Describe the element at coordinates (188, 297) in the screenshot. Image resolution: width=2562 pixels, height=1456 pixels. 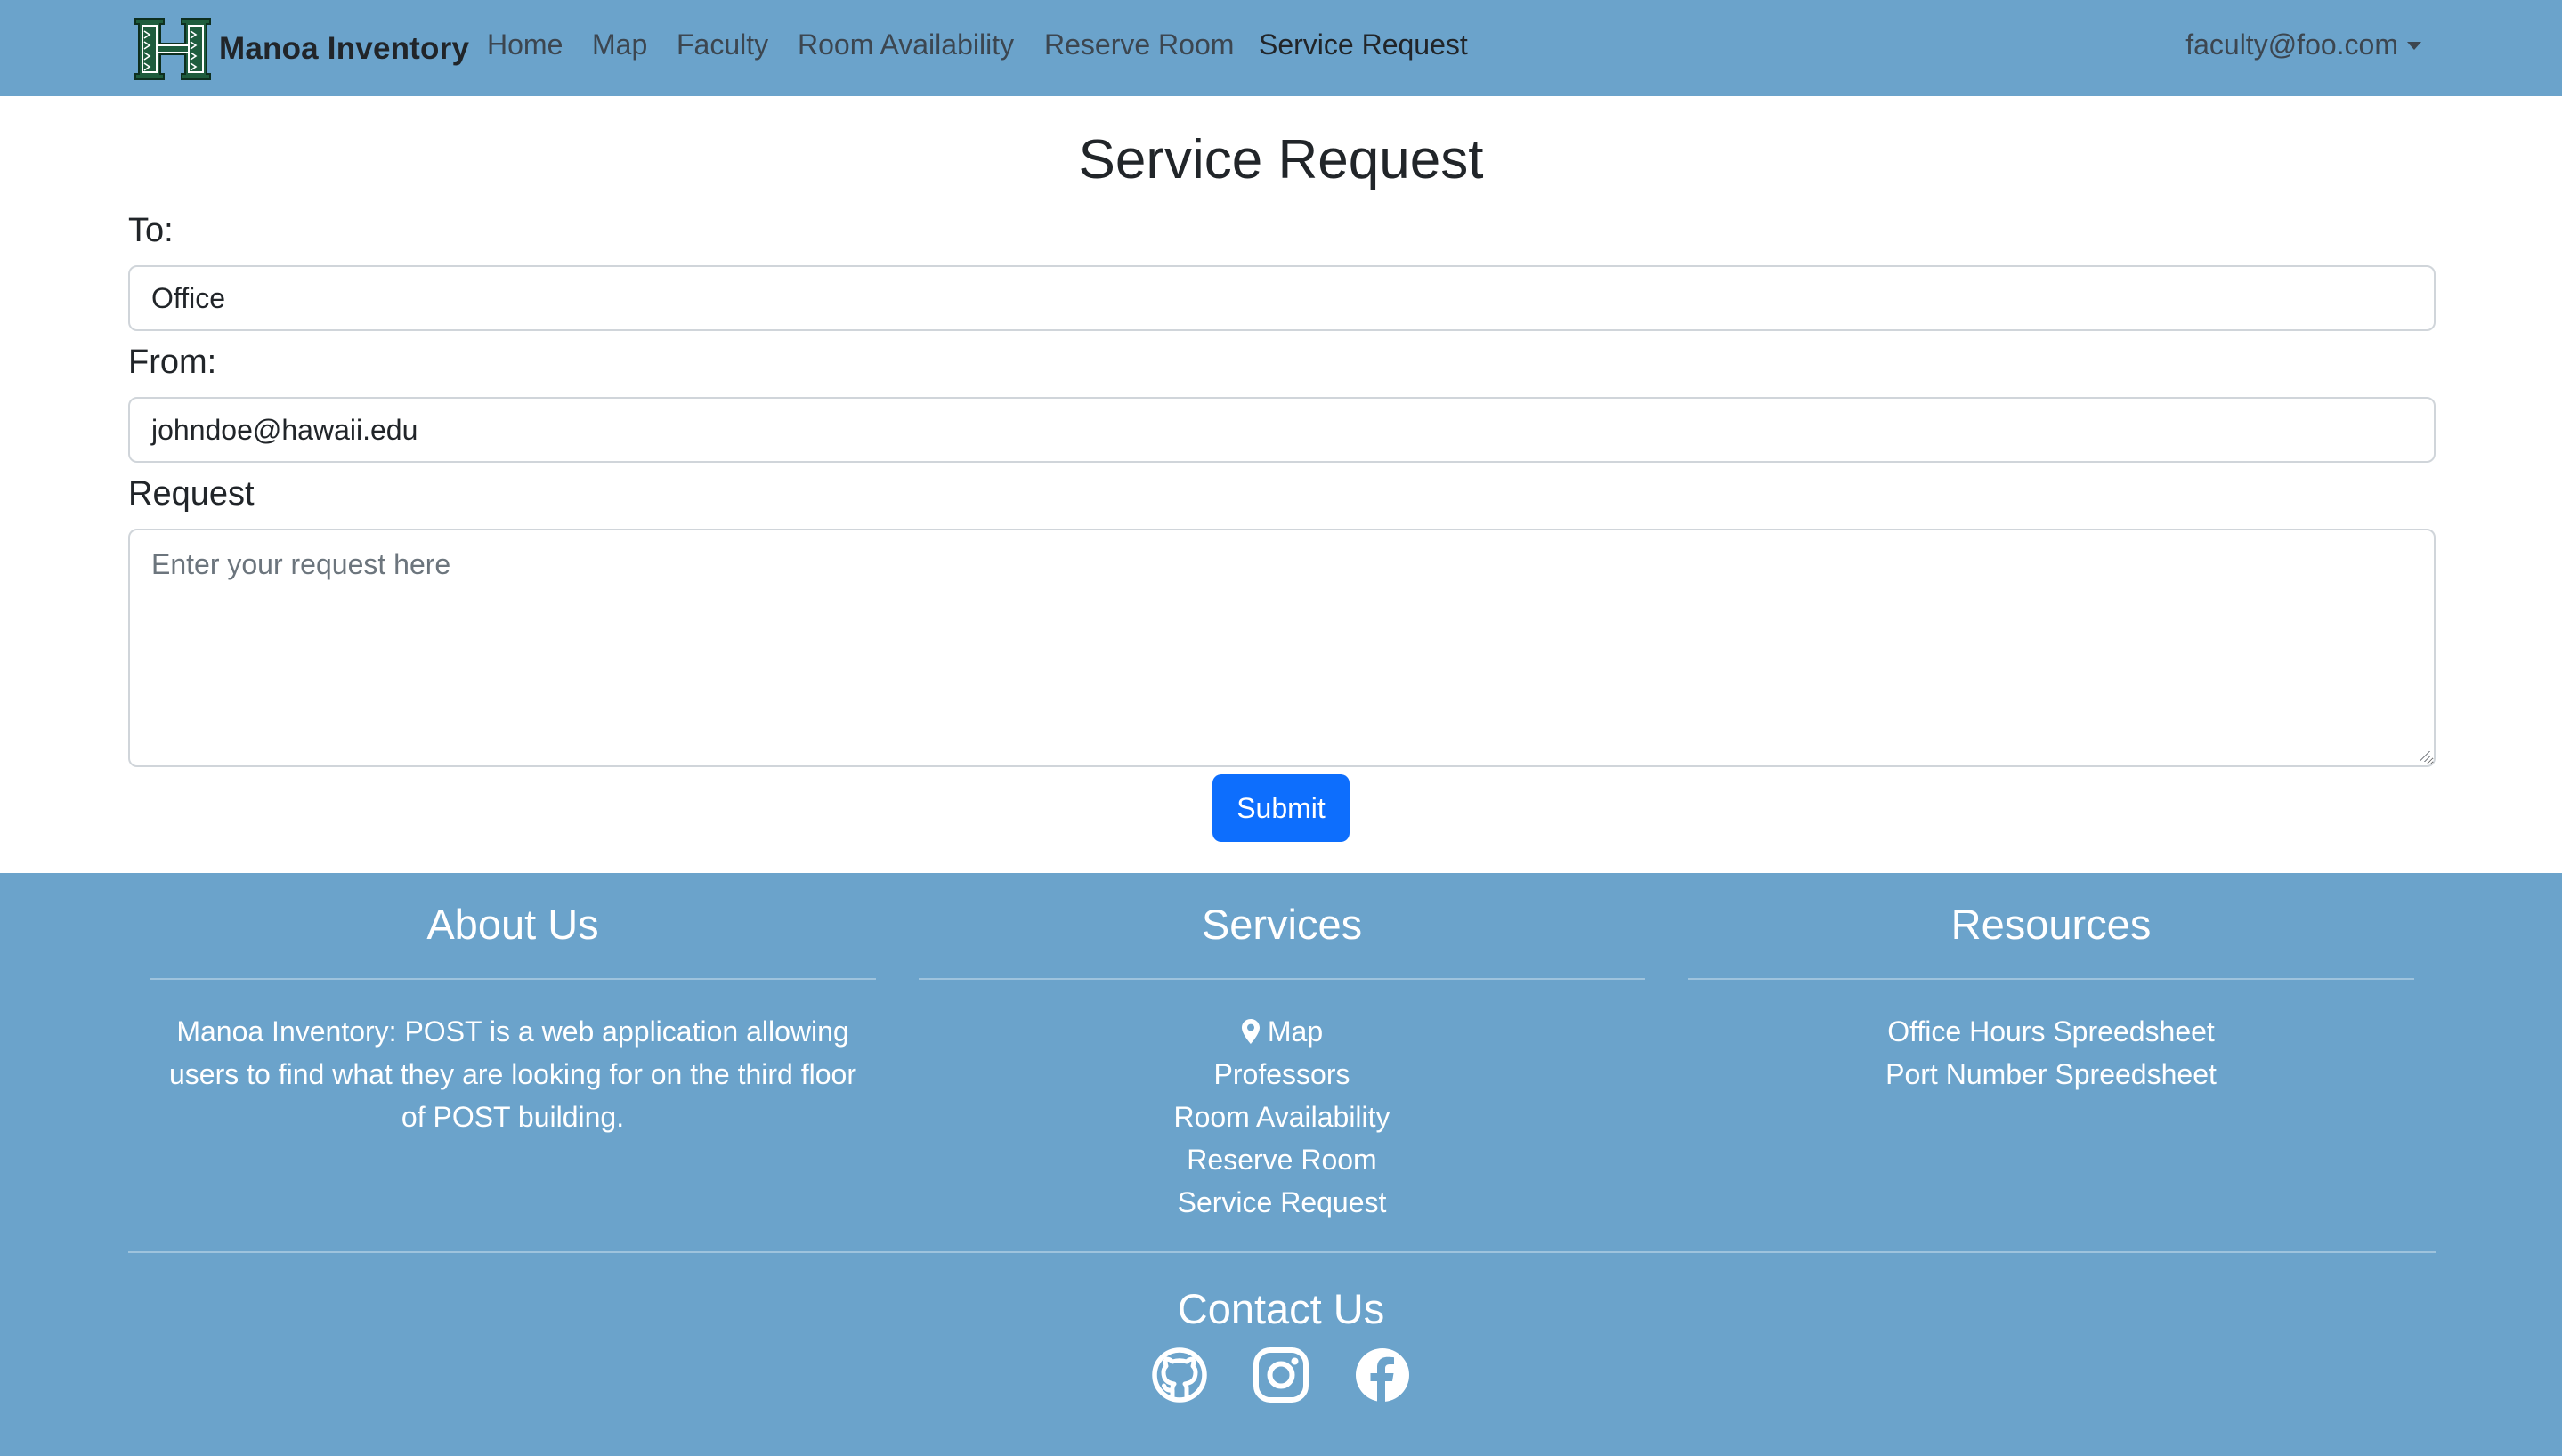
I see `to-field-value: Office` at that location.